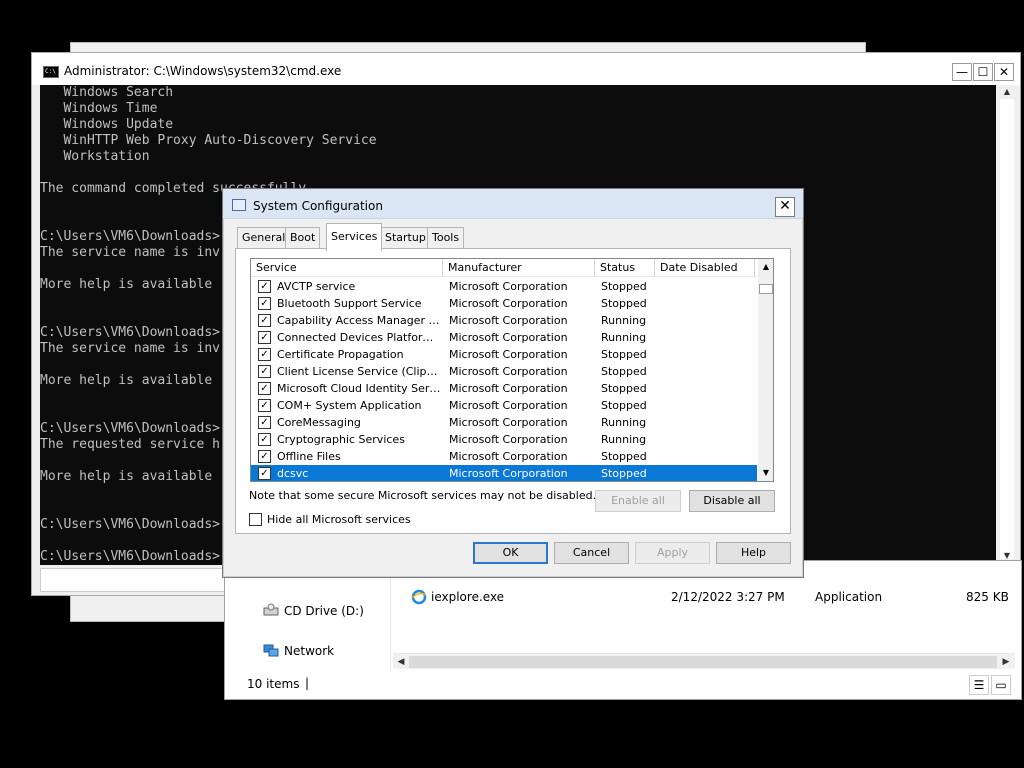 The width and height of the screenshot is (1024, 768). Describe the element at coordinates (401, 662) in the screenshot. I see `scroll-left-icon: ◀` at that location.